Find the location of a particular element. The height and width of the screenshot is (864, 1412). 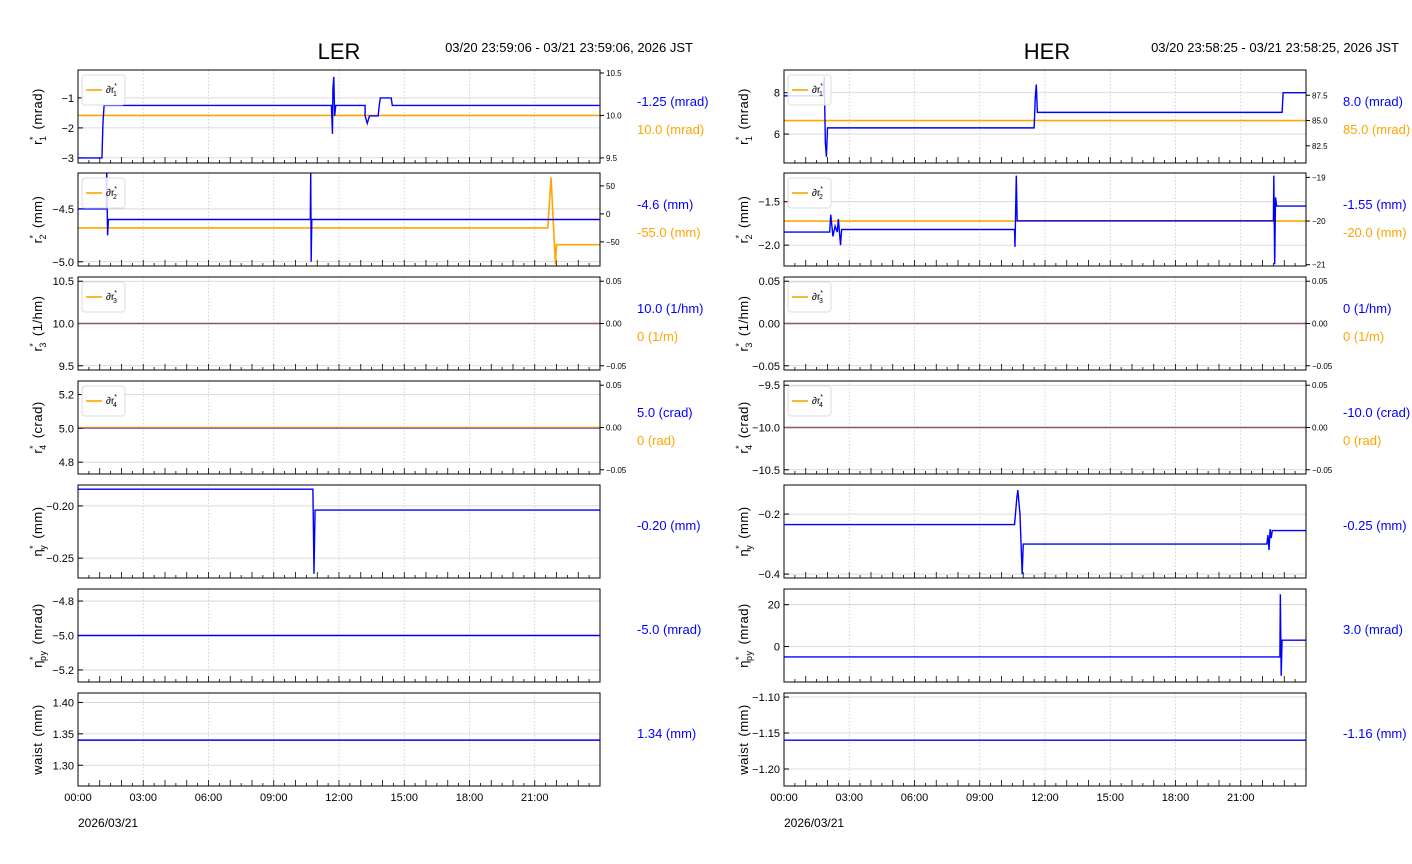

y-tick-label: −0.05 is located at coordinates (766, 367).